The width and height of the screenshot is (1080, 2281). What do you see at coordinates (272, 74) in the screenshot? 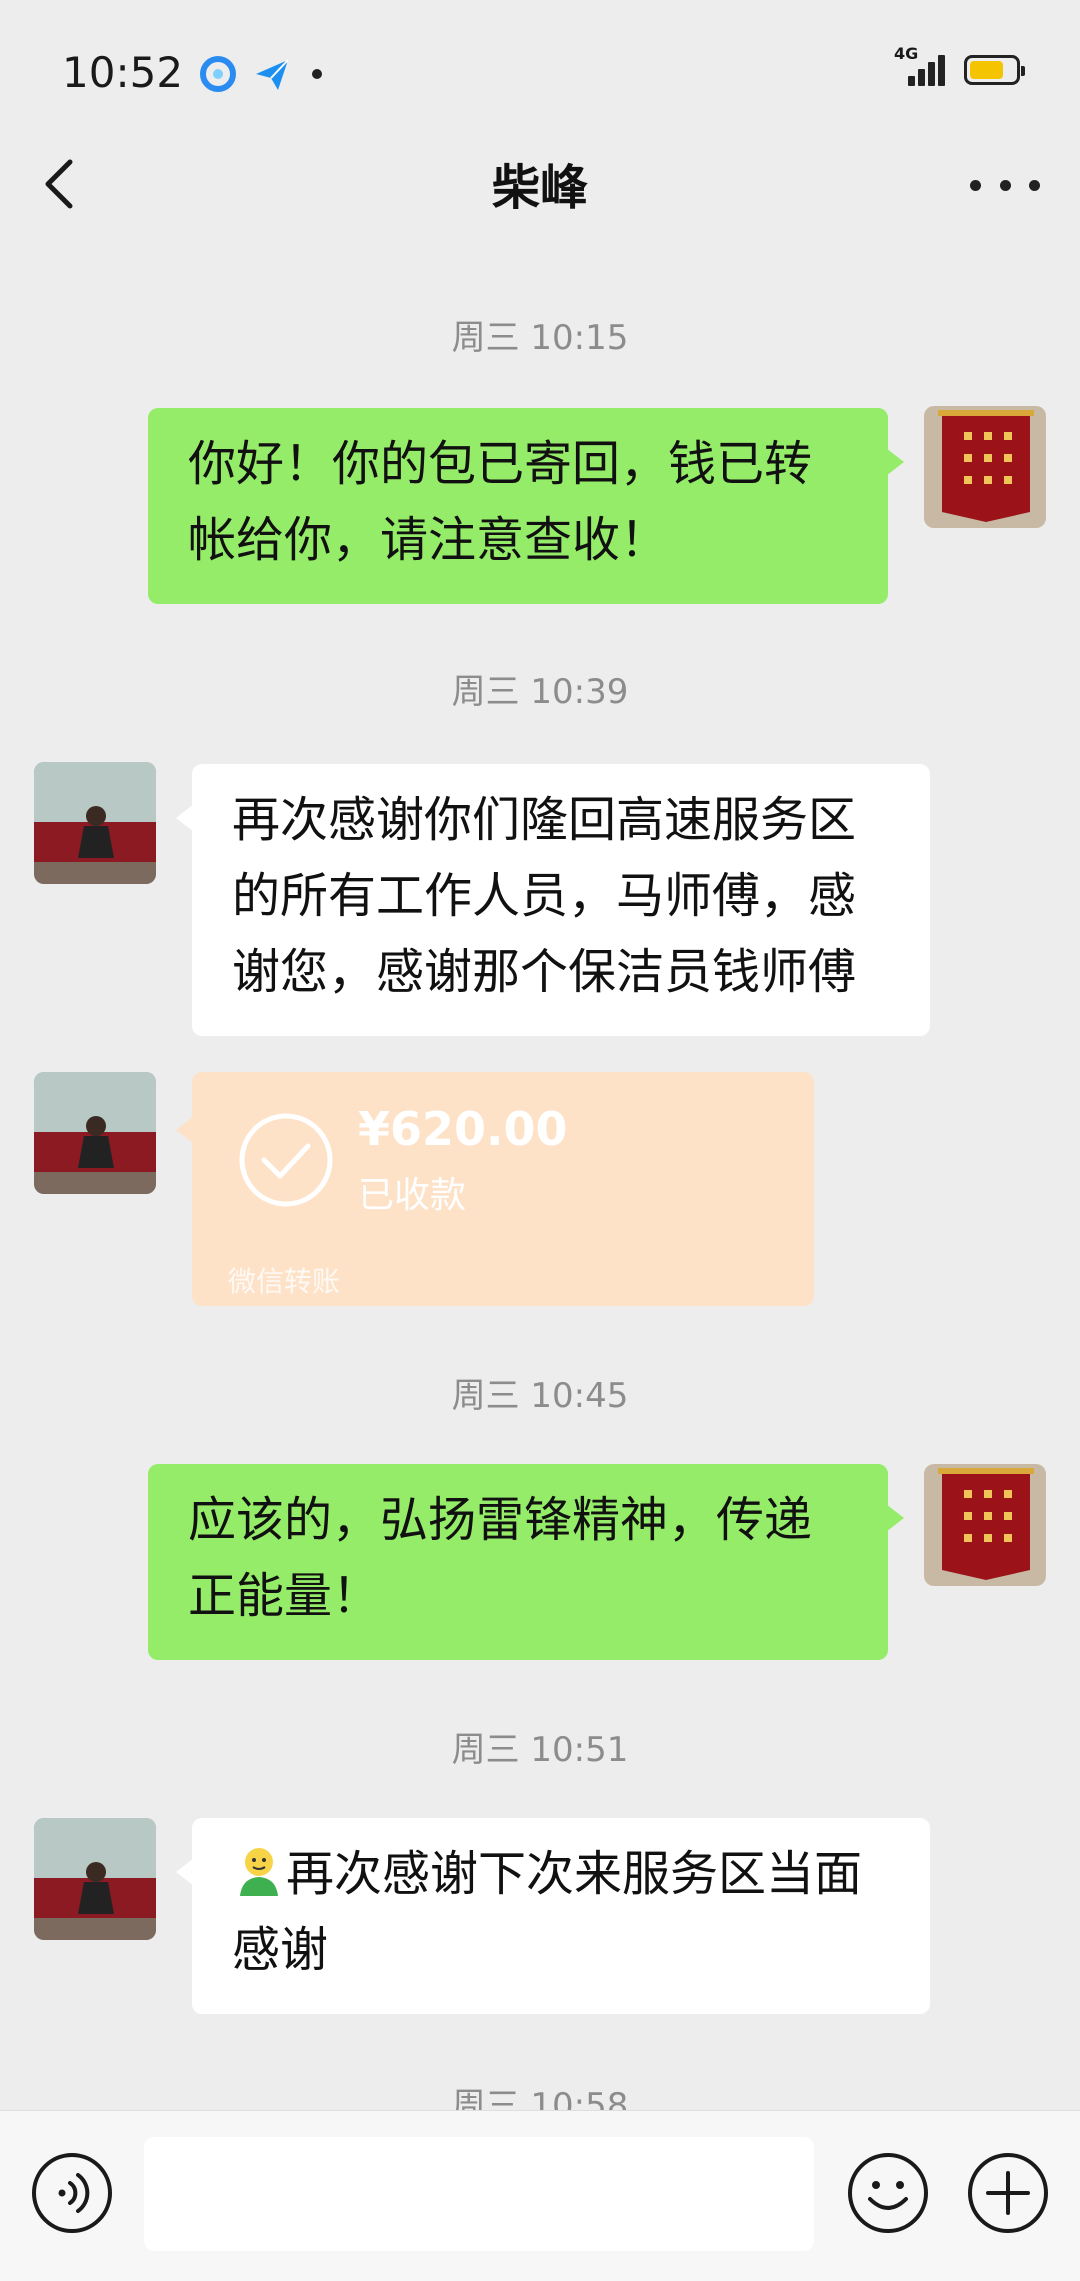
I see `send-notification-icon` at bounding box center [272, 74].